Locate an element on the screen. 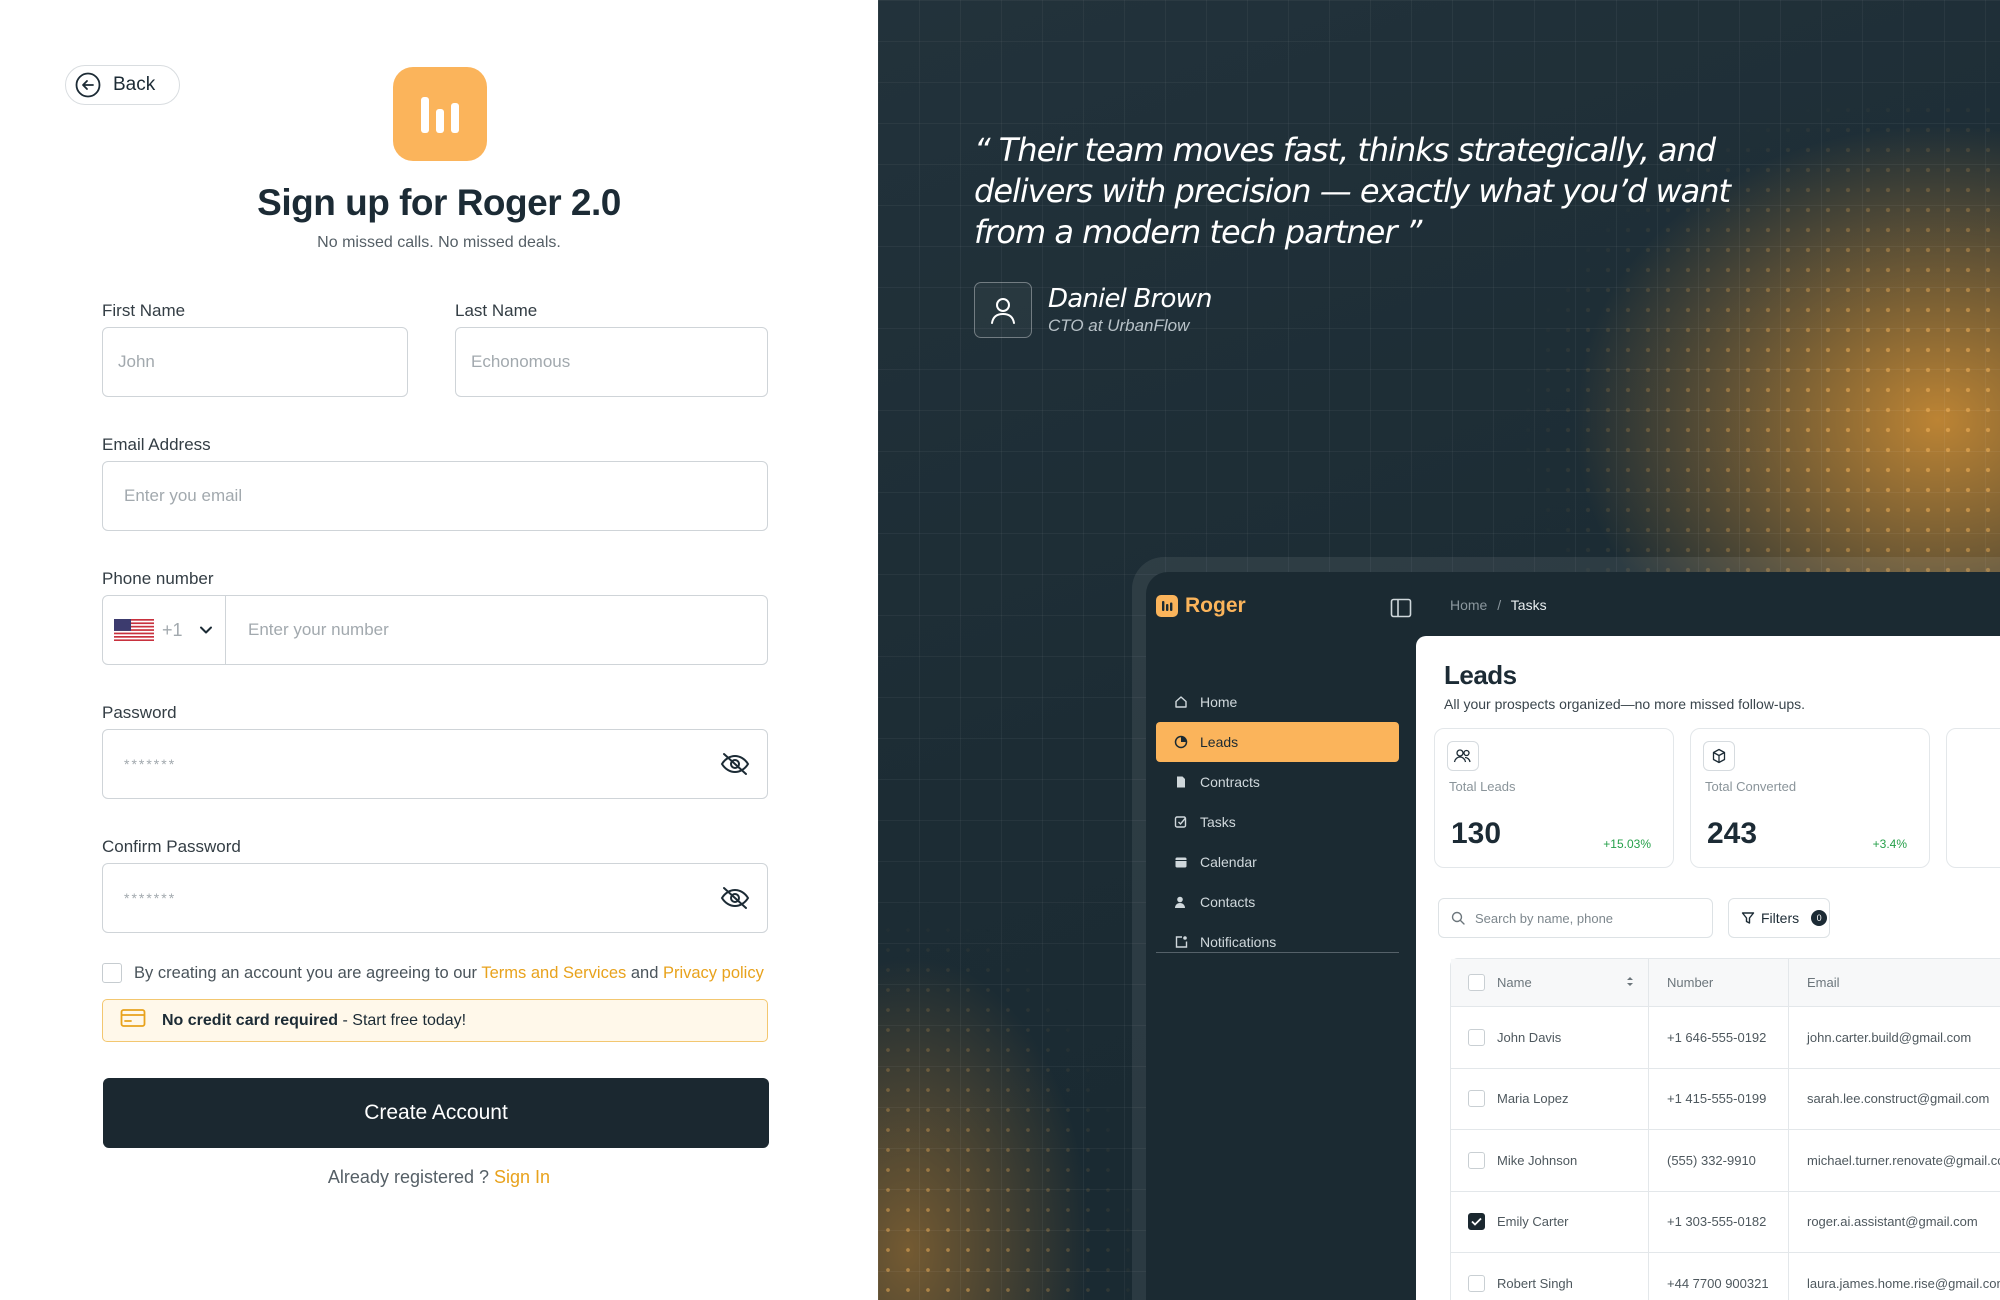 Image resolution: width=2000 pixels, height=1300 pixels. search-icon is located at coordinates (1458, 918).